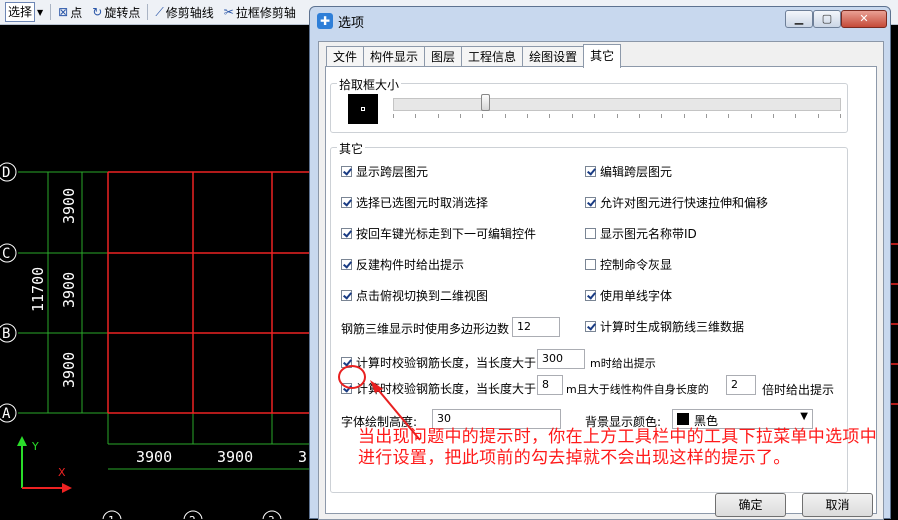 This screenshot has height=520, width=898. What do you see at coordinates (485, 102) in the screenshot?
I see `pick-box-slider-thumb` at bounding box center [485, 102].